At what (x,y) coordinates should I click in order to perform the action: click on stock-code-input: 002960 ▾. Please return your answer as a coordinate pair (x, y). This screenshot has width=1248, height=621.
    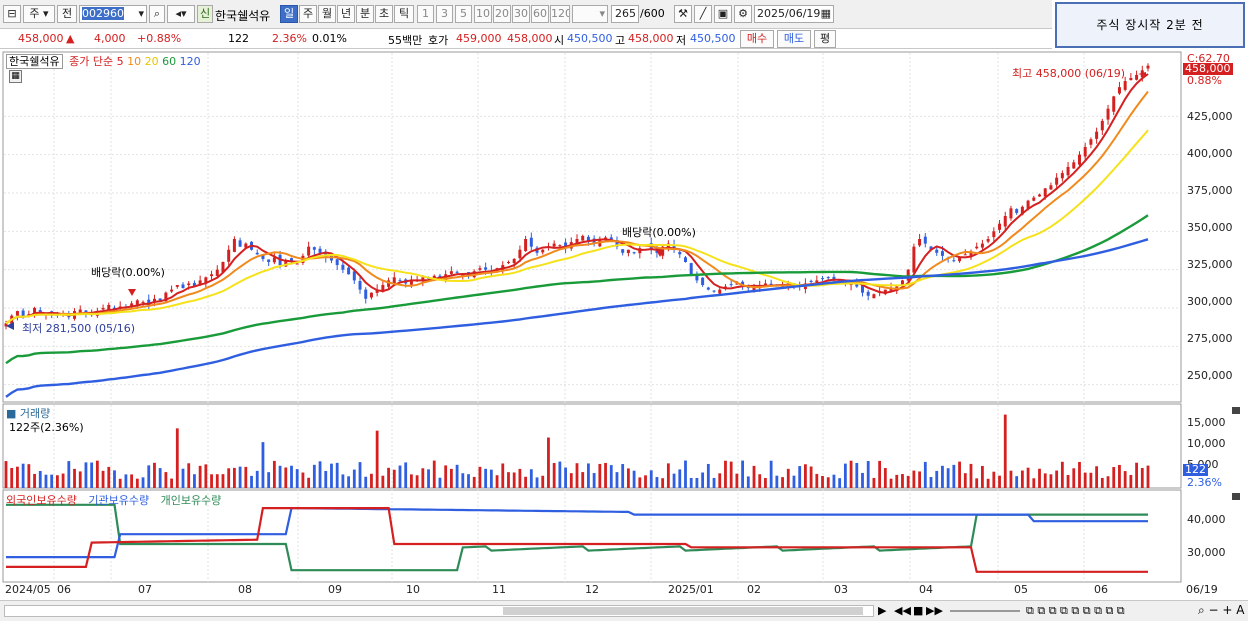
    Looking at the image, I should click on (113, 14).